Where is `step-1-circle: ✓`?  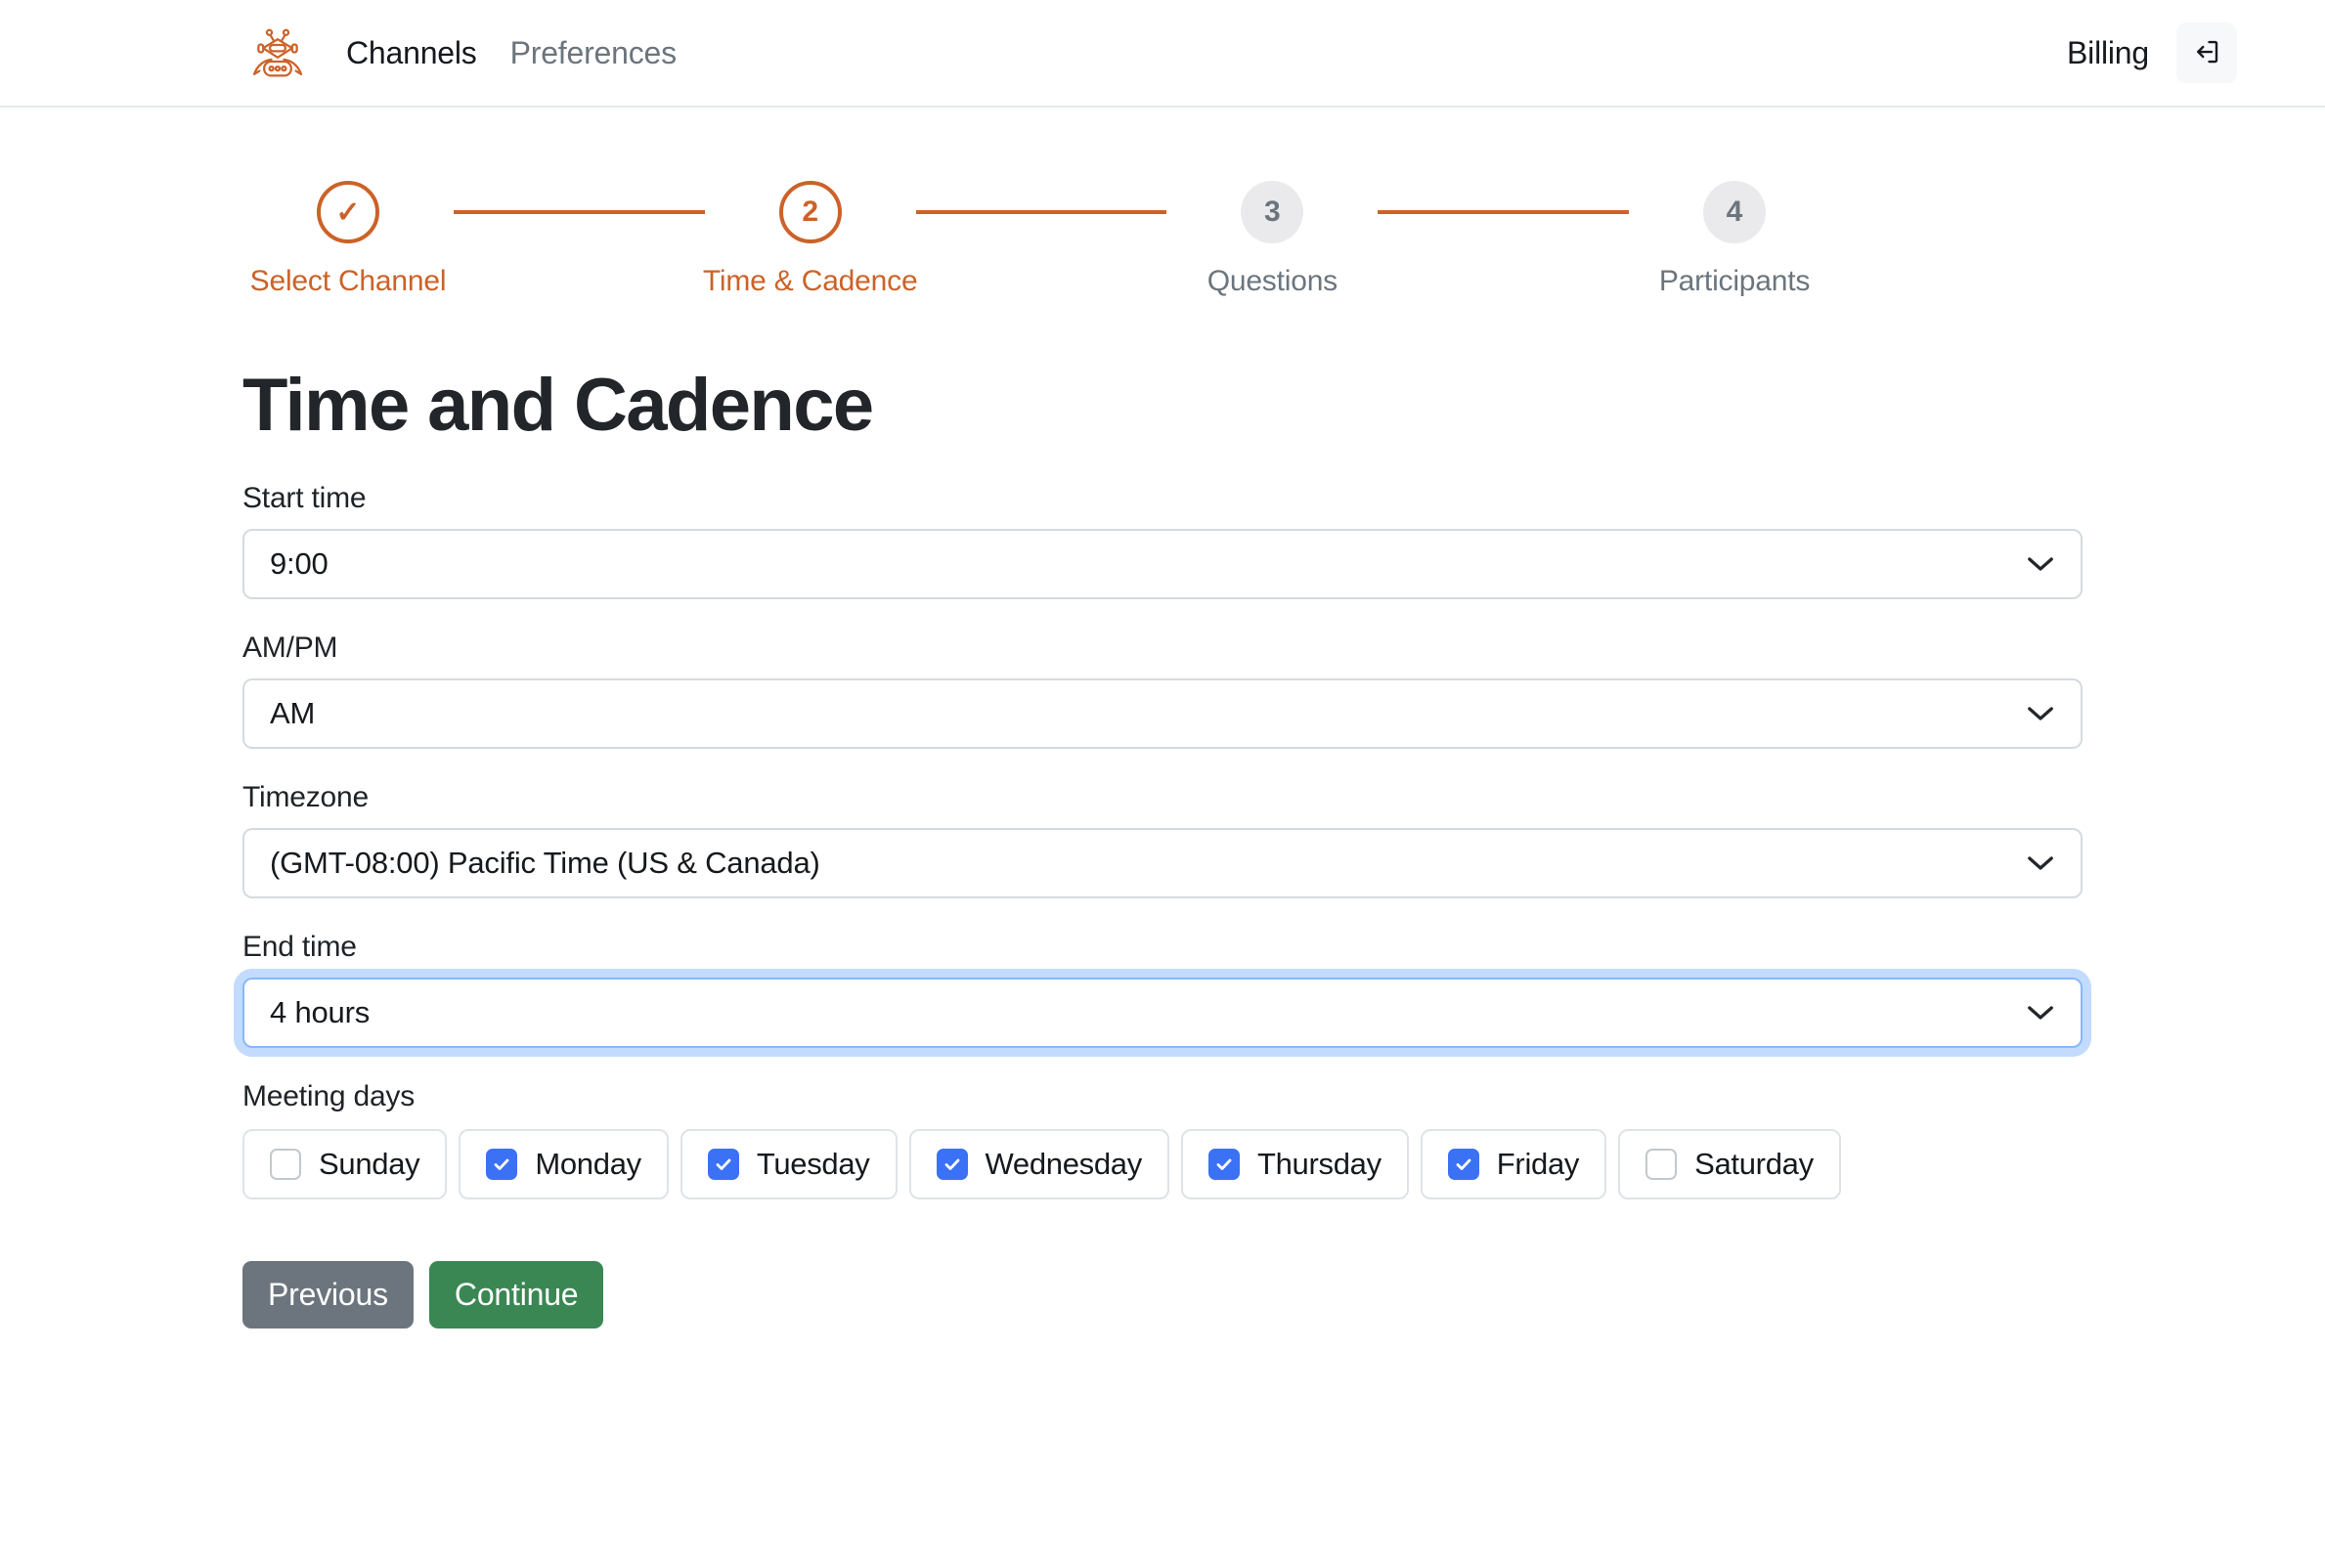 step-1-circle: ✓ is located at coordinates (348, 212).